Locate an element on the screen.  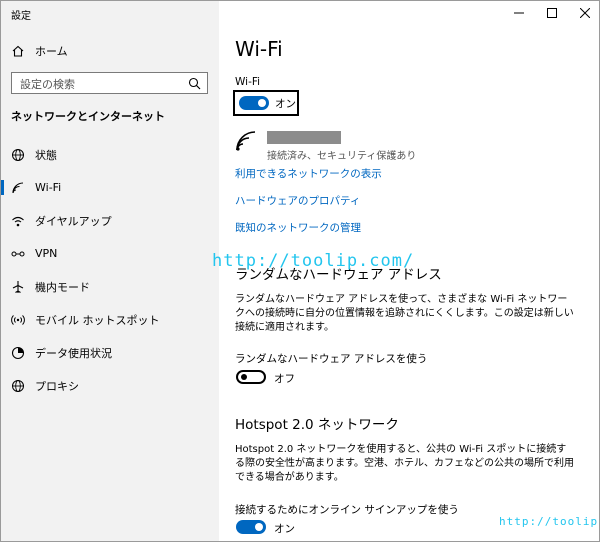
hotspot20-heading: Hotspot 2.0 ネットワーク is located at coordinates (317, 425).